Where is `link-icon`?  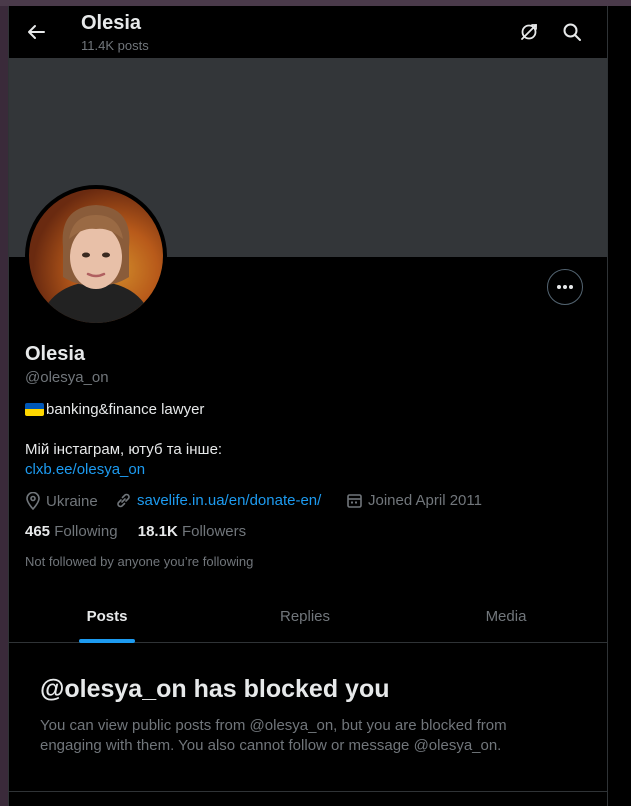
link-icon is located at coordinates (123, 500).